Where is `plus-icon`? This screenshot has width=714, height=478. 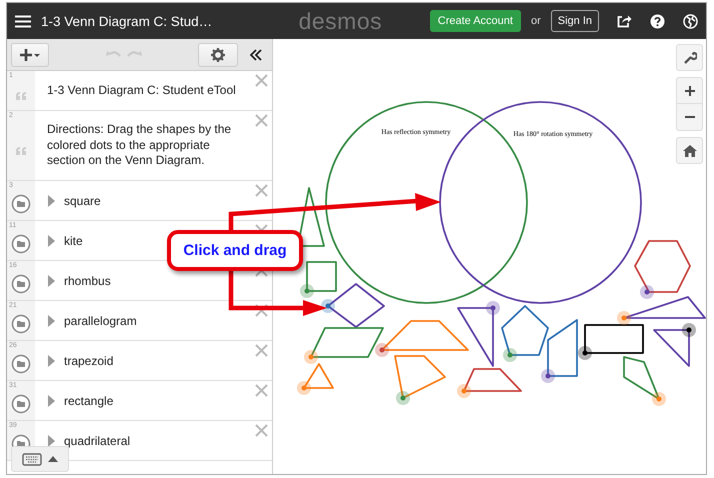 plus-icon is located at coordinates (690, 90).